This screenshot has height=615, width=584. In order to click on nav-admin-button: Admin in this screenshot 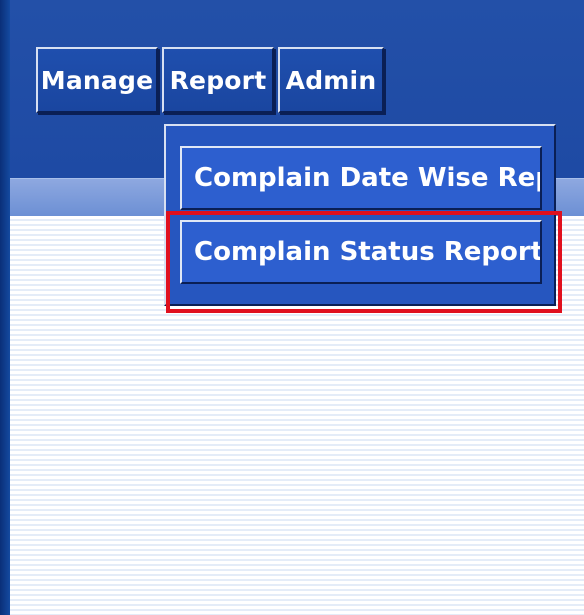, I will do `click(331, 80)`.